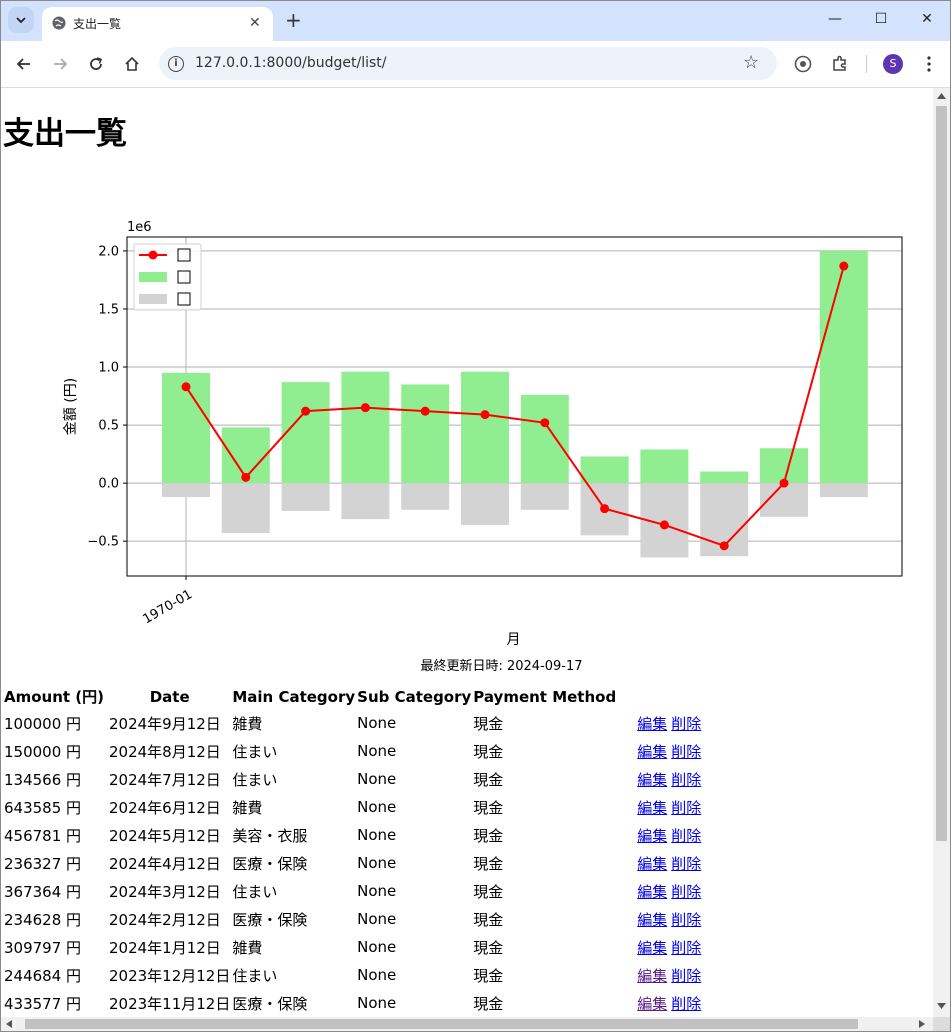  I want to click on date-cell: 2024年7月12日, so click(165, 779).